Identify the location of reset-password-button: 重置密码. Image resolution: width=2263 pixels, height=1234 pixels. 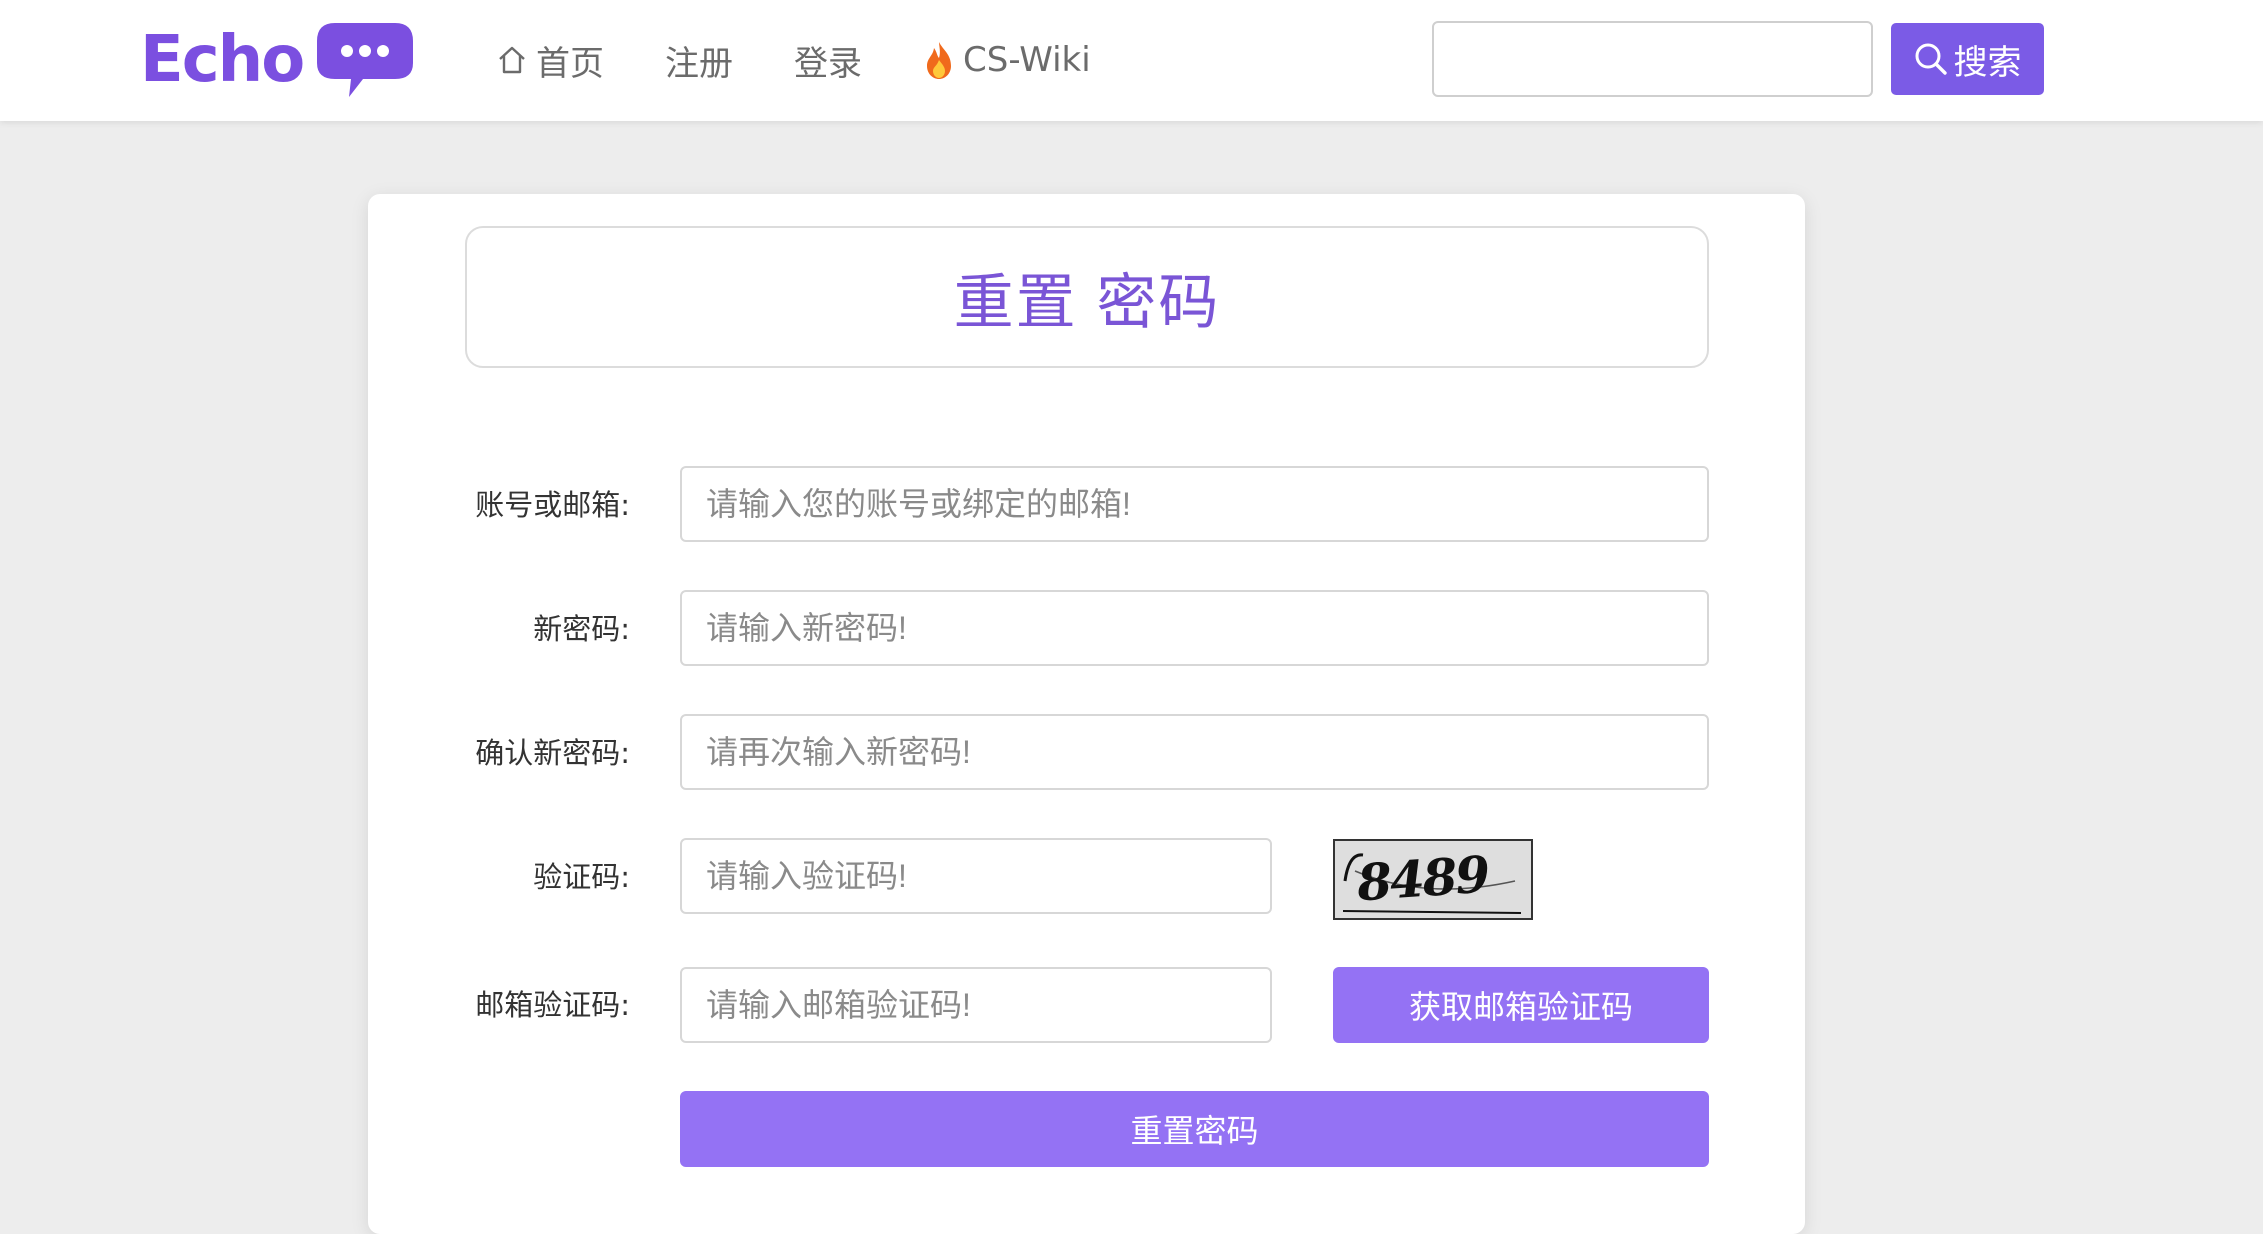
(1194, 1129).